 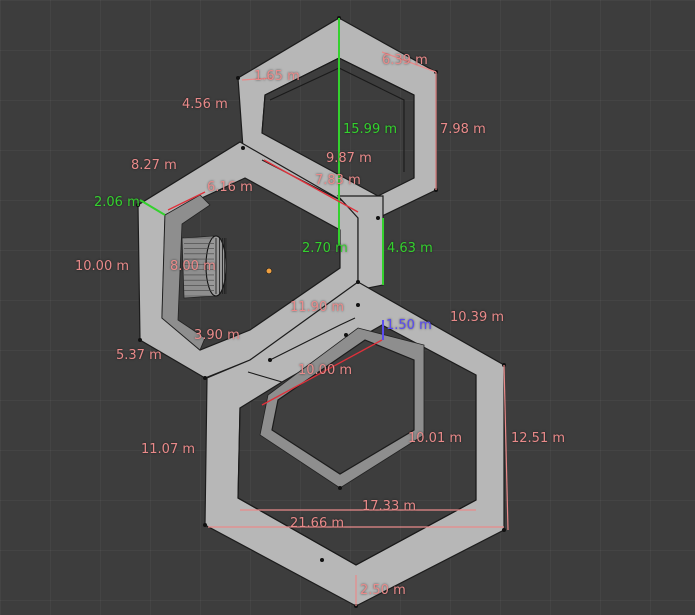 What do you see at coordinates (405, 60) in the screenshot?
I see `measure-label: 6.39 m` at bounding box center [405, 60].